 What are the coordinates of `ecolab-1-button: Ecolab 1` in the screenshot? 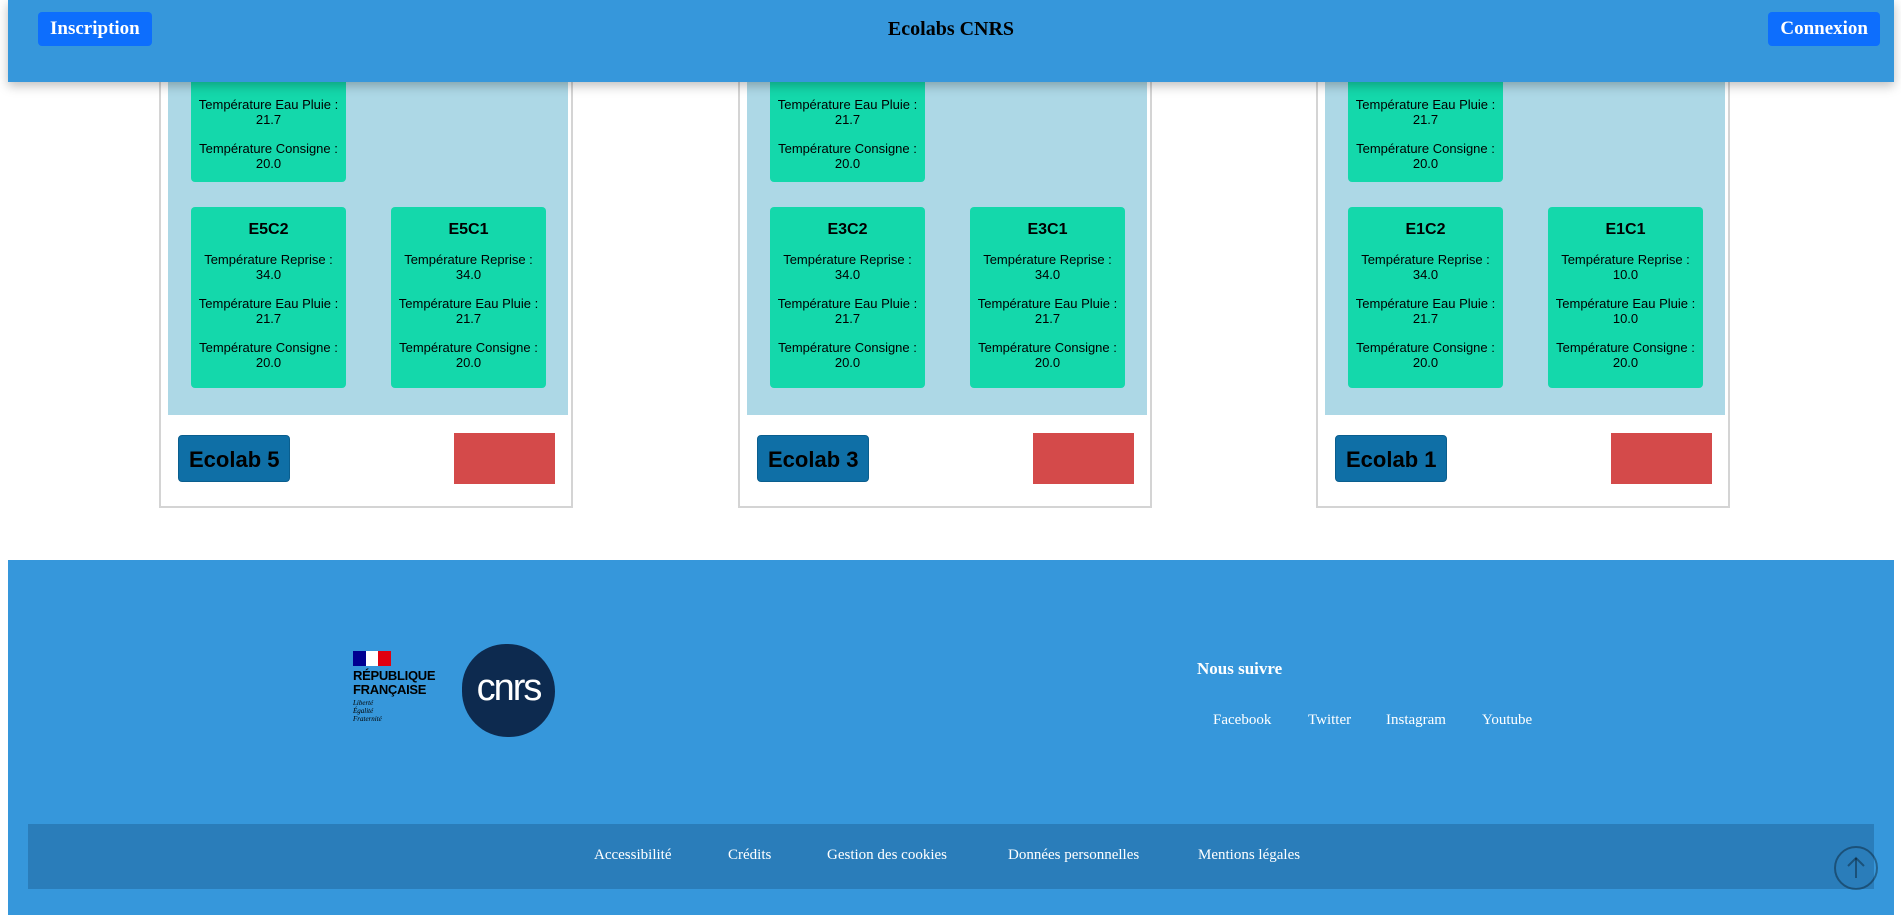 It's located at (1391, 458).